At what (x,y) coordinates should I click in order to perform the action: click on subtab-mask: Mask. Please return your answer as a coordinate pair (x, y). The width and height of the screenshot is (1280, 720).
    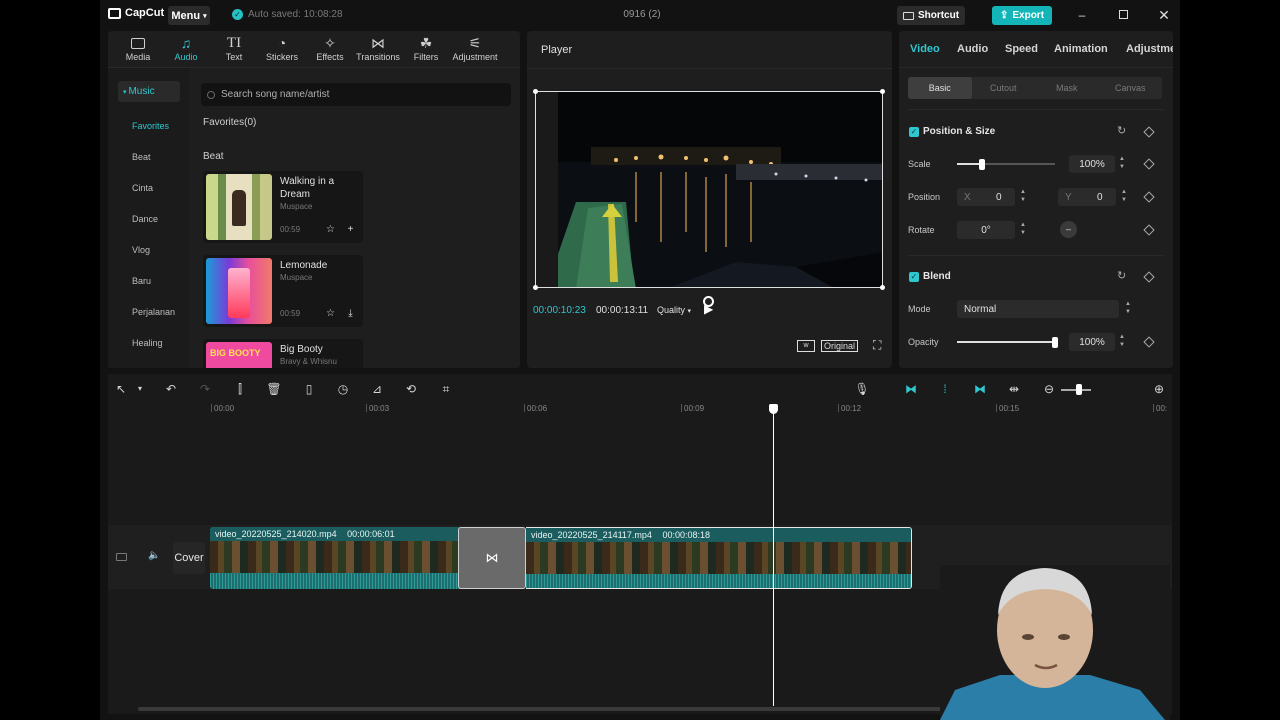
    Looking at the image, I should click on (1067, 88).